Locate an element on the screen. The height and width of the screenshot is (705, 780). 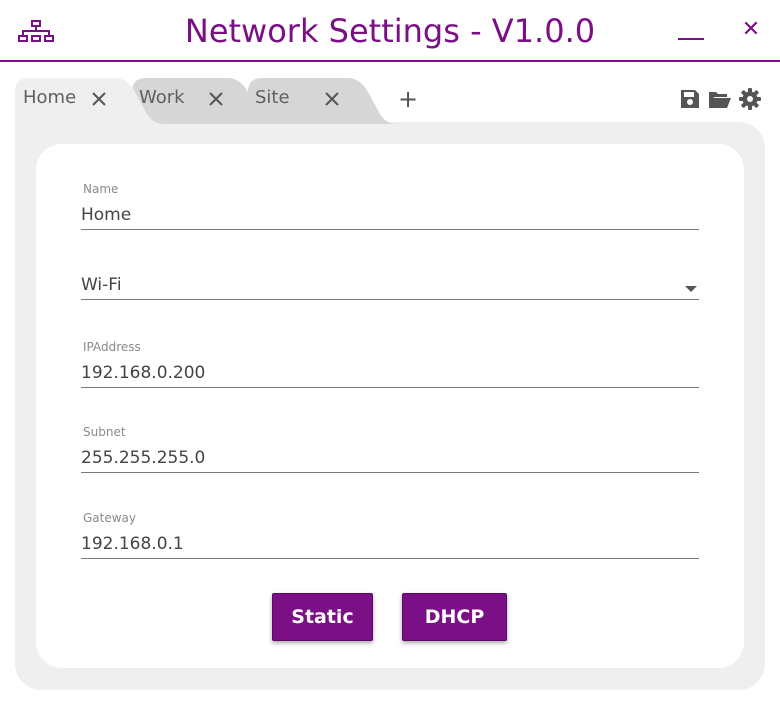
adapter-select is located at coordinates (390, 287).